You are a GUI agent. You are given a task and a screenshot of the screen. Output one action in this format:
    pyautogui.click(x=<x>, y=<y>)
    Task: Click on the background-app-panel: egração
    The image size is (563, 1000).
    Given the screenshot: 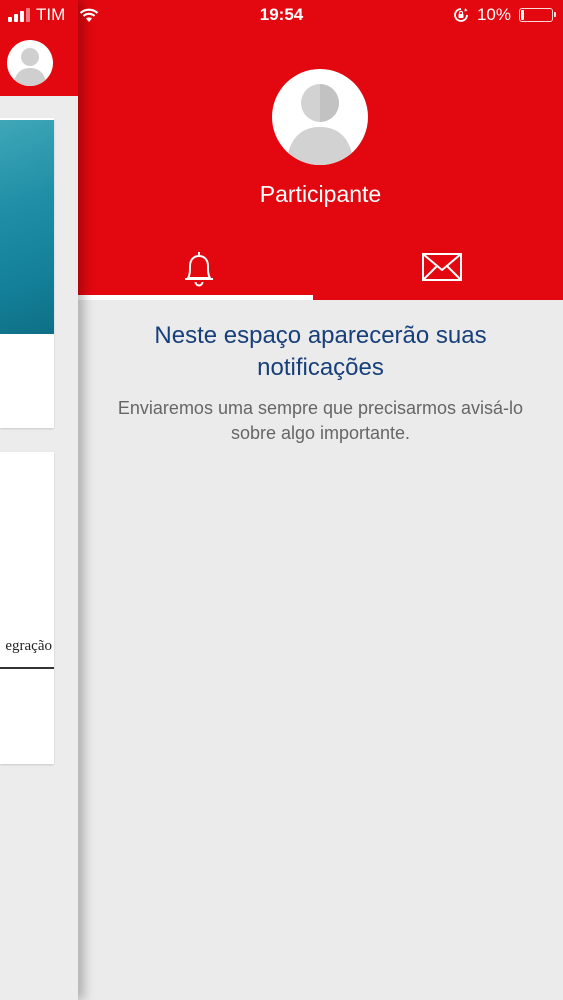 What is the action you would take?
    pyautogui.click(x=39, y=500)
    